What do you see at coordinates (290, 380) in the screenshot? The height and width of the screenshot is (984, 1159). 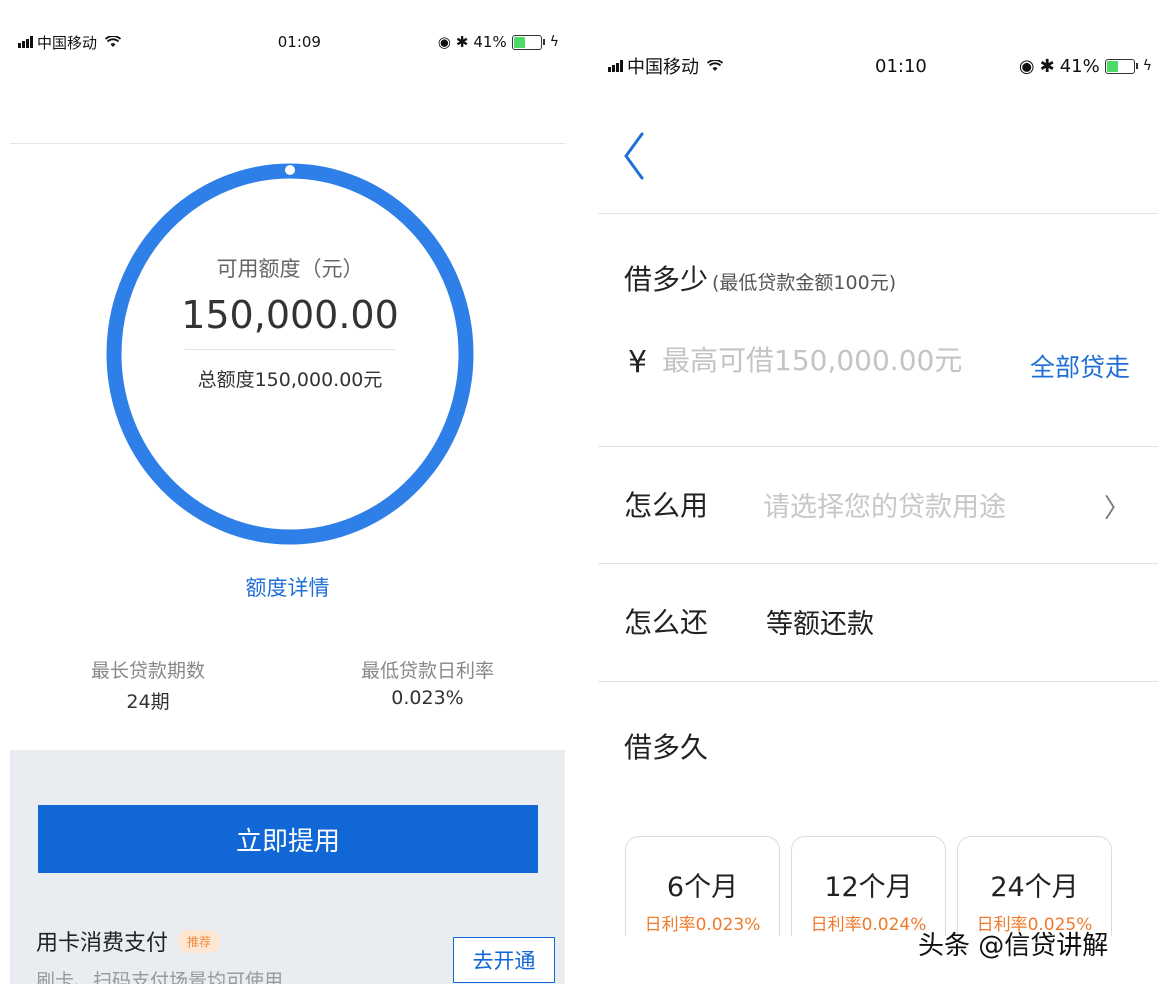 I see `total-quota: 总额度150,000.00元` at bounding box center [290, 380].